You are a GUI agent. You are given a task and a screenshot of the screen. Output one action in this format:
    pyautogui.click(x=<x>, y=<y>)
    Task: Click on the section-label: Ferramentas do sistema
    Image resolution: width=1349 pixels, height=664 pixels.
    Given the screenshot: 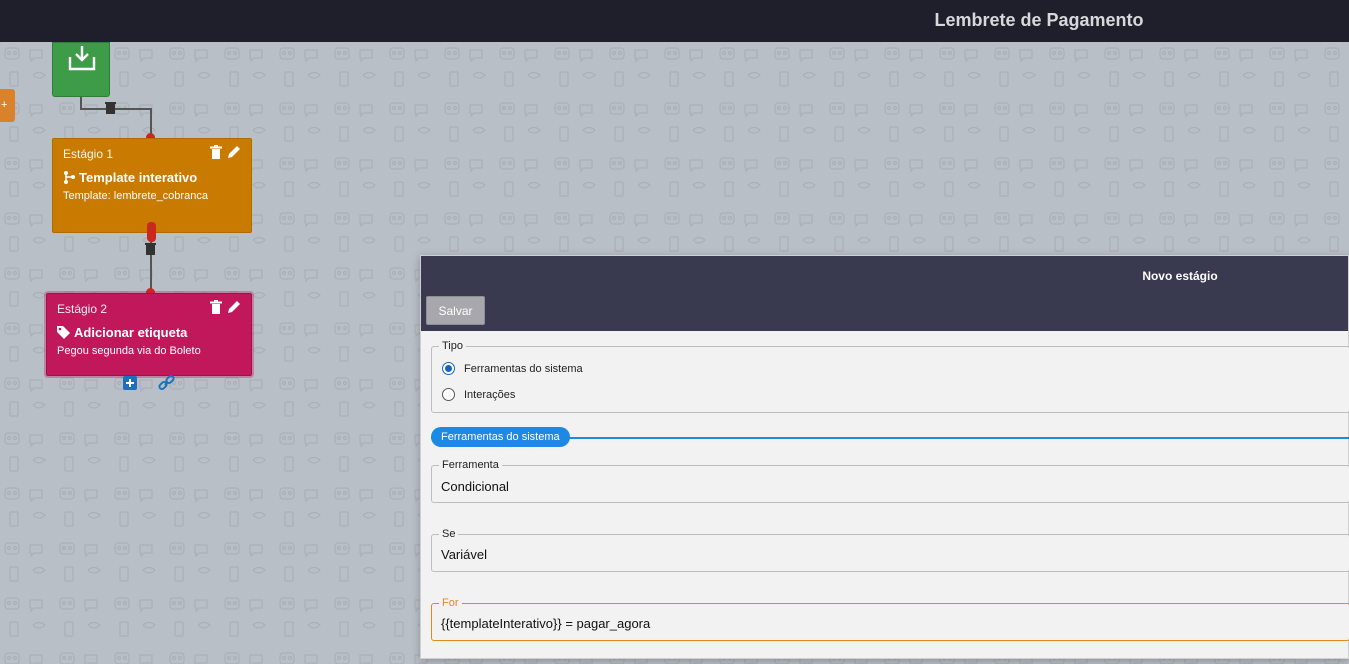 What is the action you would take?
    pyautogui.click(x=500, y=437)
    